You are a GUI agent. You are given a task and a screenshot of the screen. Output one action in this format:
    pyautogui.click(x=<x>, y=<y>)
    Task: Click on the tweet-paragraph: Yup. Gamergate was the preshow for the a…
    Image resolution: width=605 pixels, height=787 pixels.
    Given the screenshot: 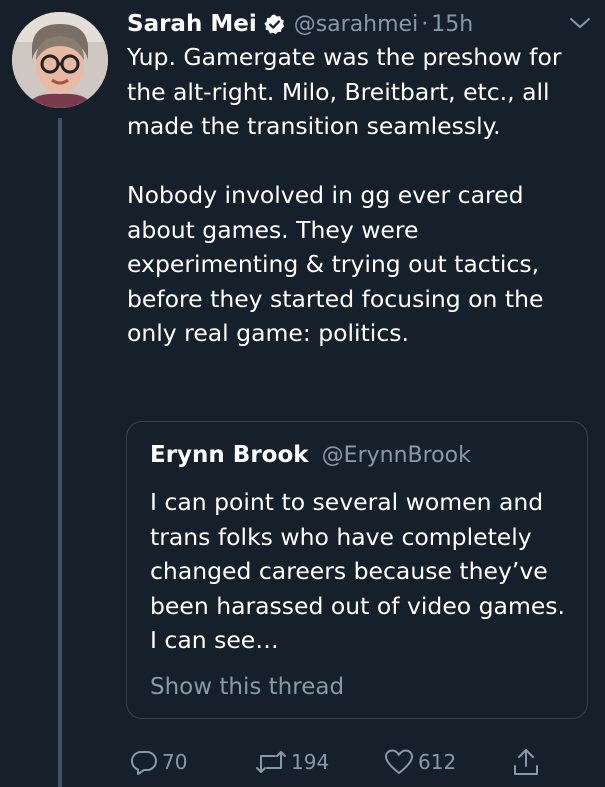 What is the action you would take?
    pyautogui.click(x=344, y=91)
    